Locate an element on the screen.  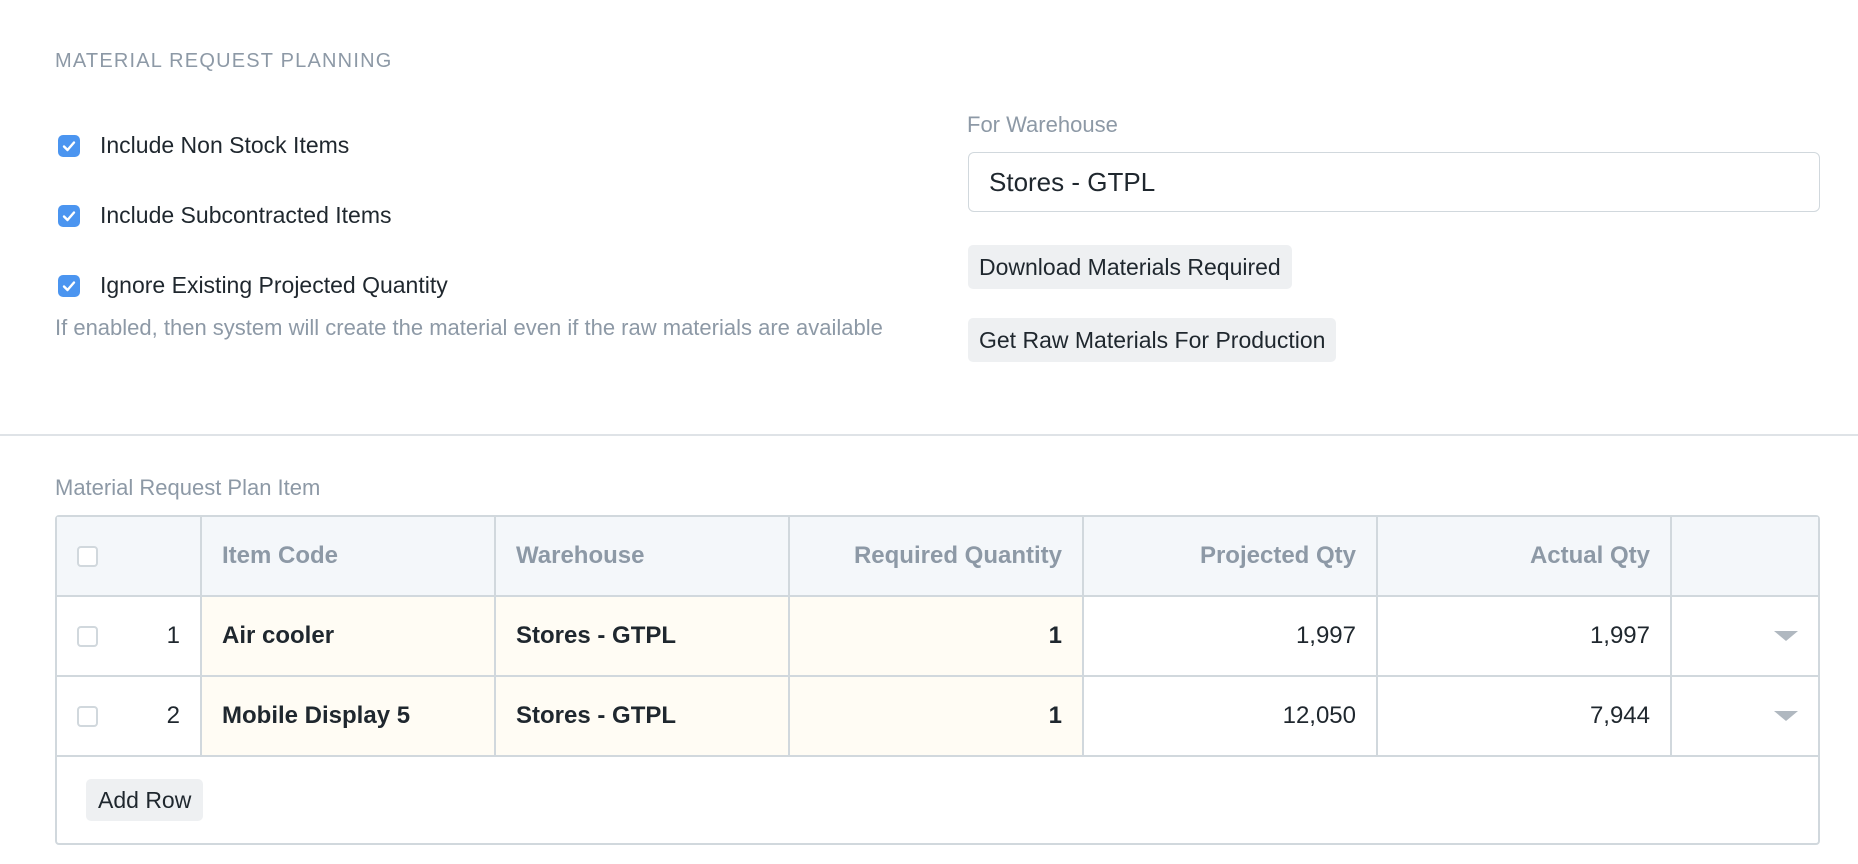
header-warehouse: Warehouse is located at coordinates (643, 556).